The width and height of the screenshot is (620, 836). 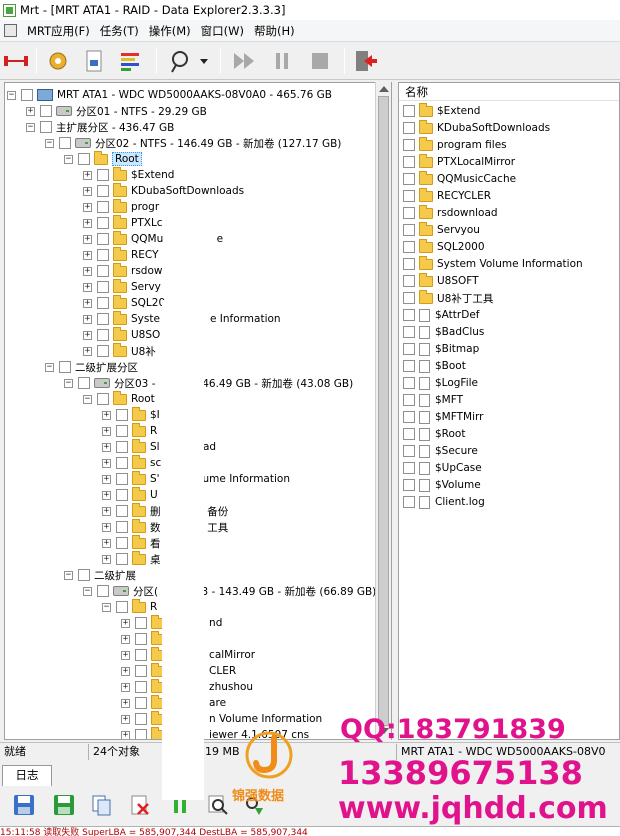 What do you see at coordinates (102, 805) in the screenshot?
I see `copy-button` at bounding box center [102, 805].